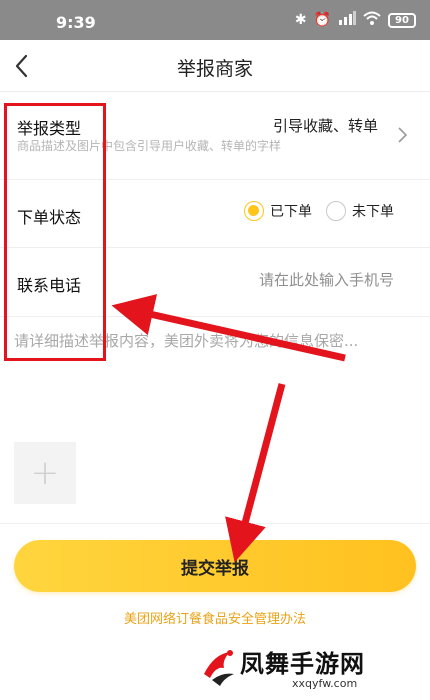  I want to click on chevron-right-icon, so click(403, 135).